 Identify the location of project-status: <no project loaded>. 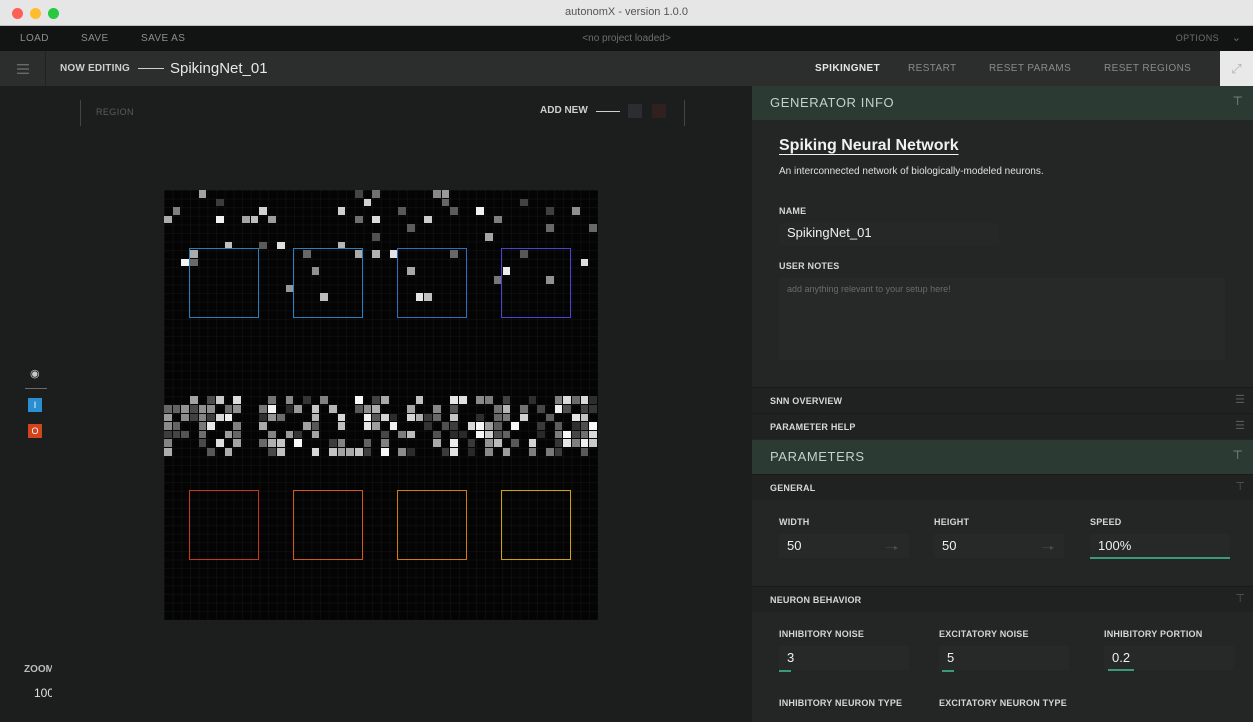
(626, 38).